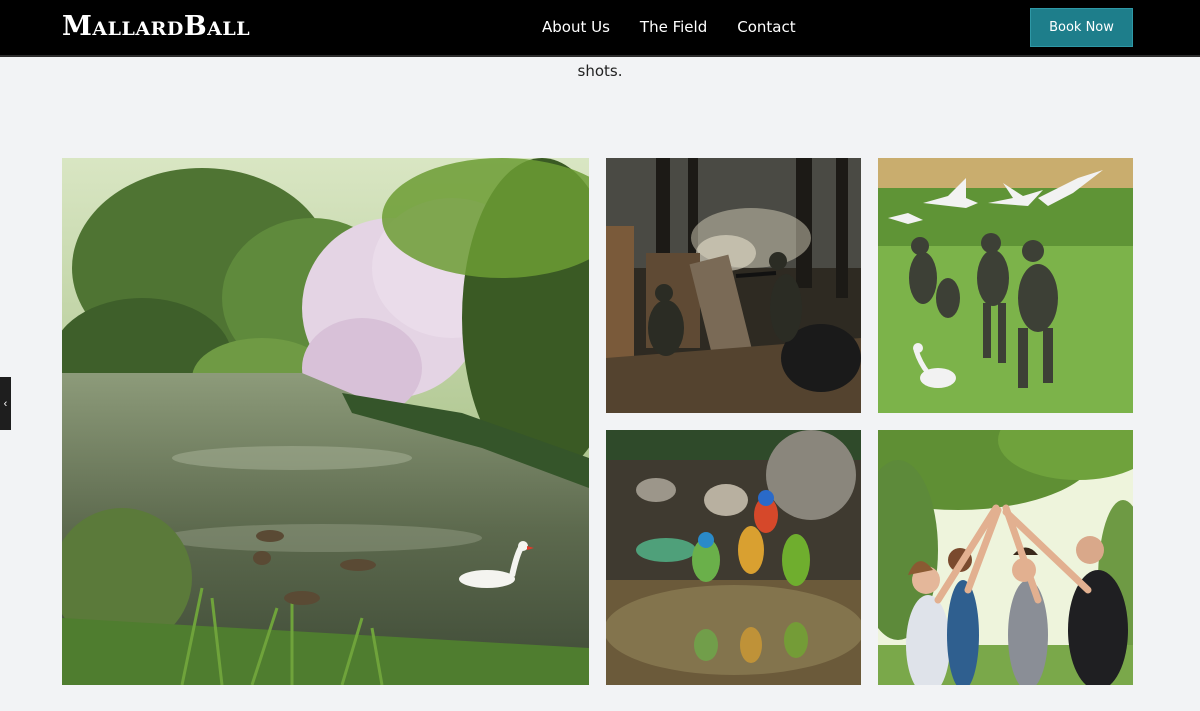 This screenshot has width=1200, height=711. I want to click on intro-text-tail: shots., so click(600, 71).